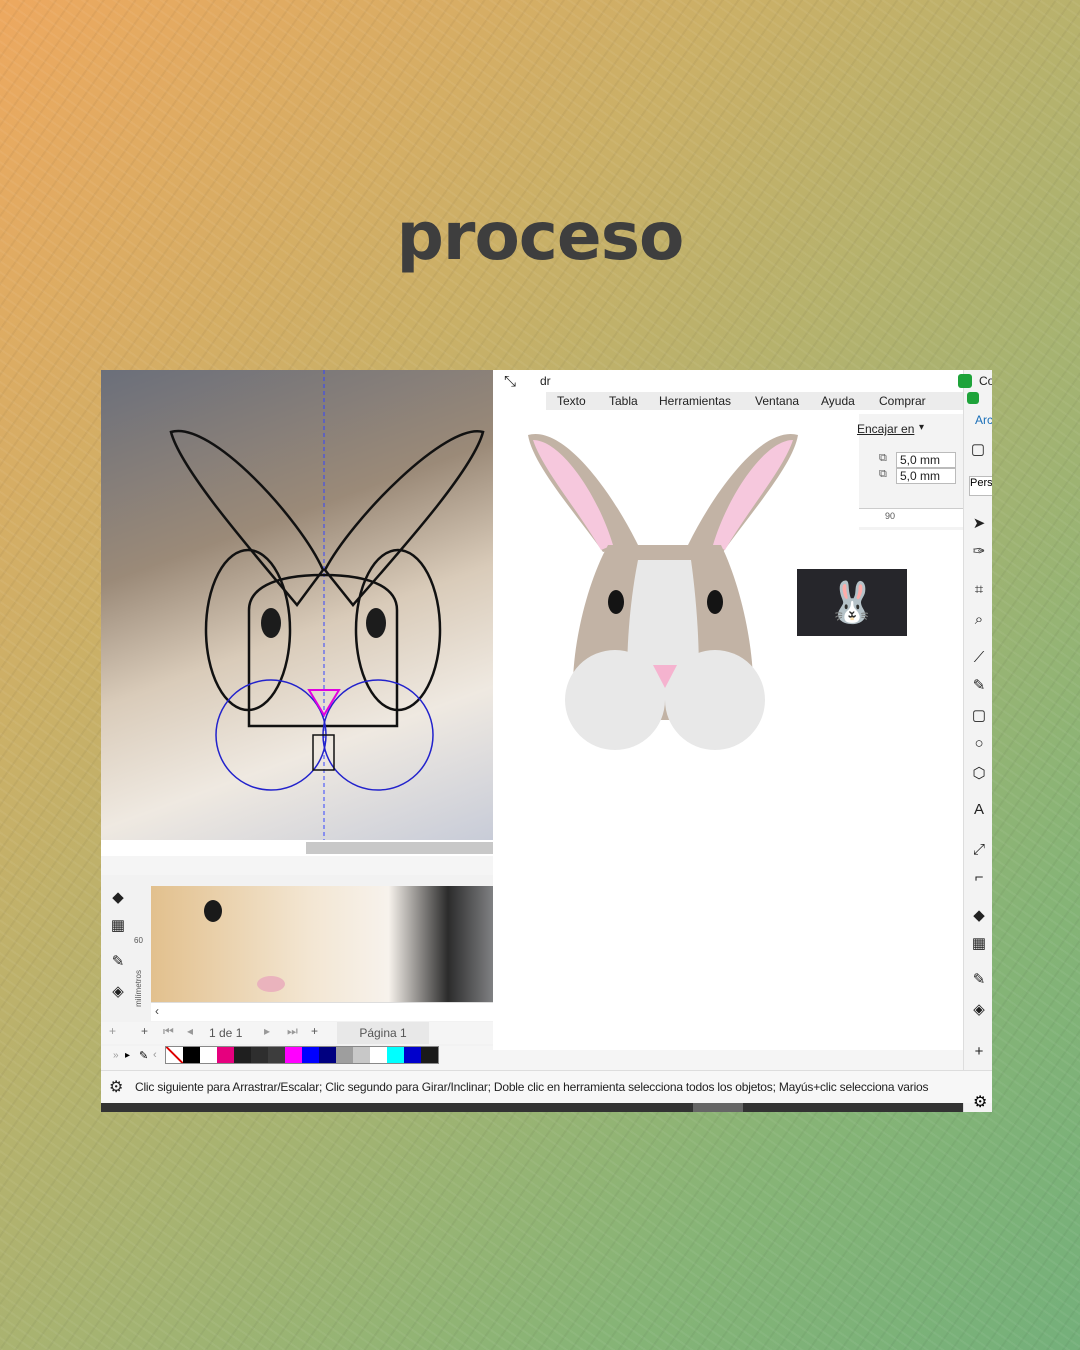 The width and height of the screenshot is (1080, 1350). What do you see at coordinates (777, 401) in the screenshot?
I see `menu-item-ventana: Ventana` at bounding box center [777, 401].